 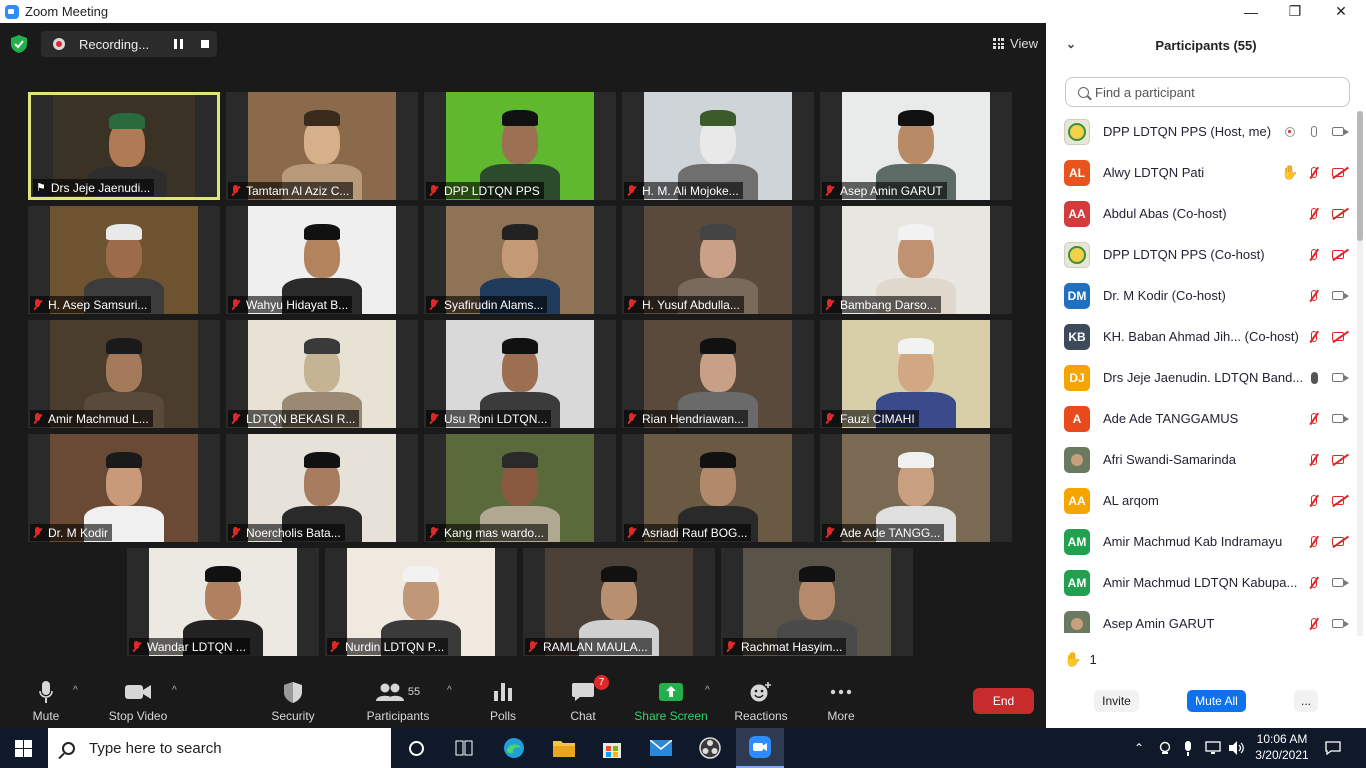 I want to click on video-tile: Fauzi CIMAHI, so click(x=916, y=374).